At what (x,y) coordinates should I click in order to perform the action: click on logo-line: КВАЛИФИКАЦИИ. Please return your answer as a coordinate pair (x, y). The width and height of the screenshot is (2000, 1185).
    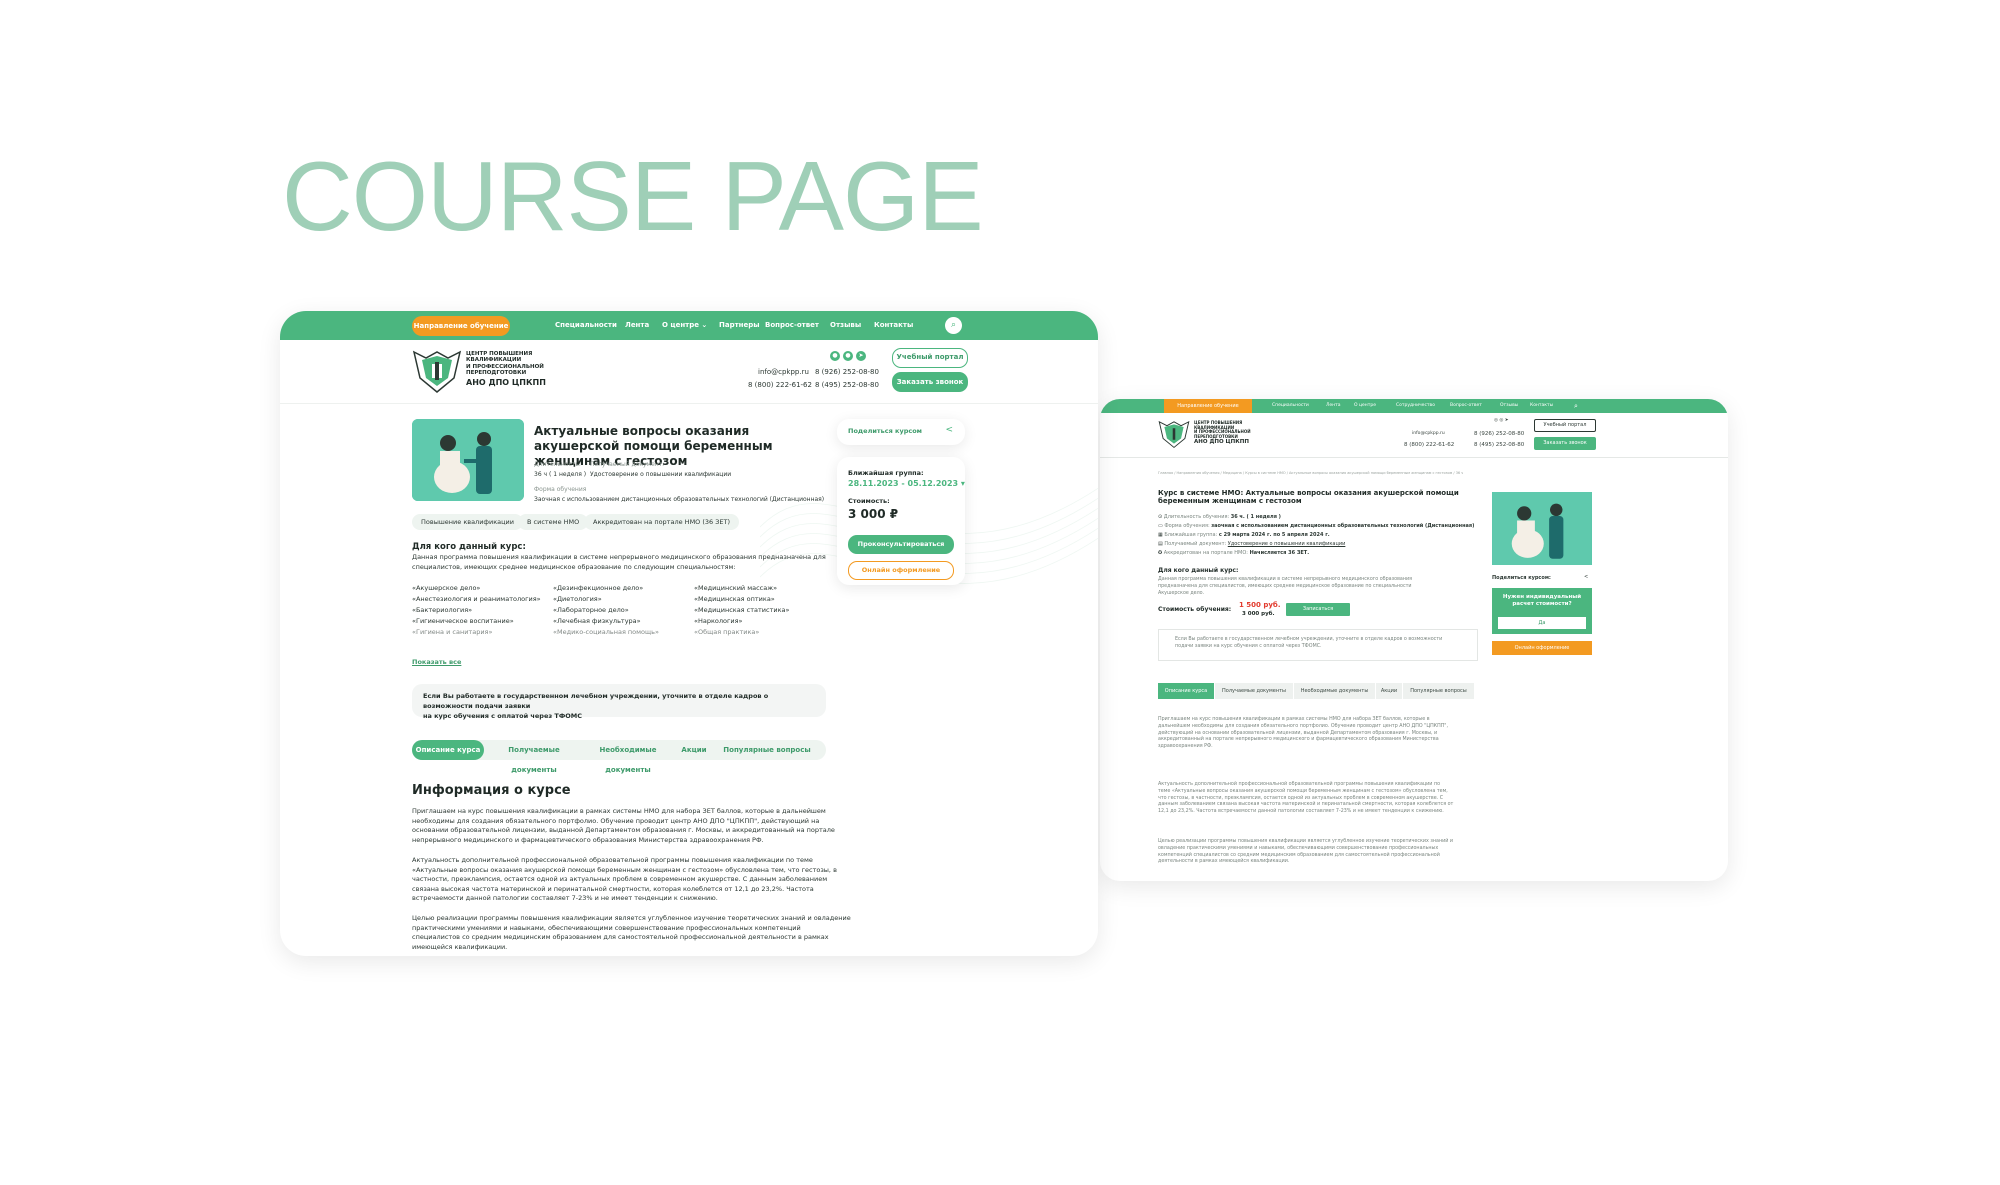
    Looking at the image, I should click on (494, 360).